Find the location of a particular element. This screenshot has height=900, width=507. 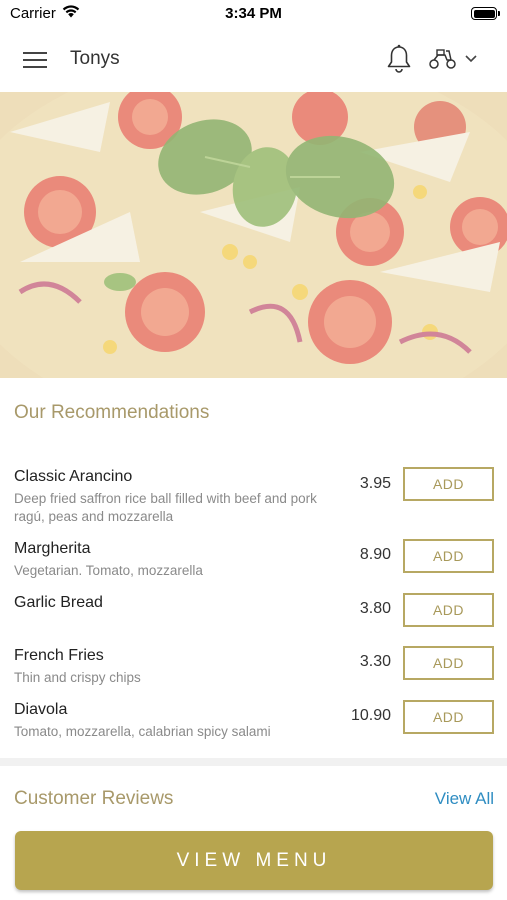

menu-item-name: French Fries is located at coordinates (59, 655).